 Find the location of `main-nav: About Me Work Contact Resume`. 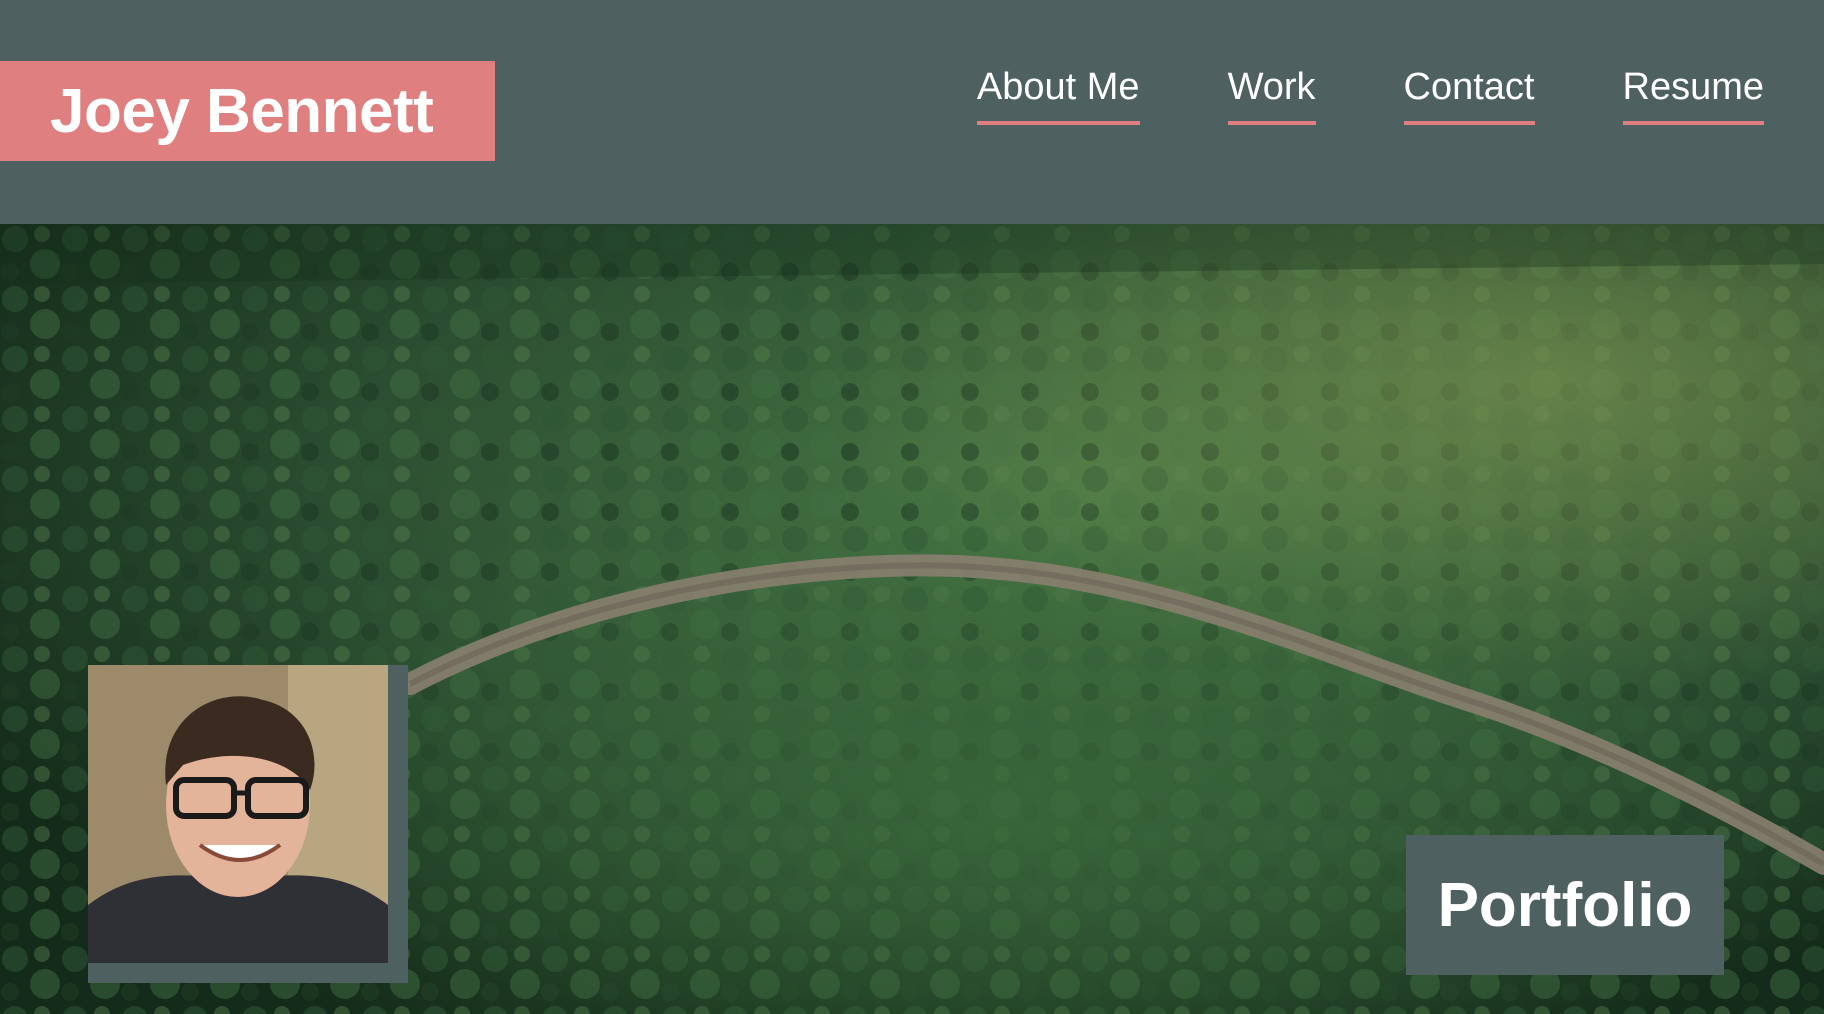

main-nav: About Me Work Contact Resume is located at coordinates (1370, 95).